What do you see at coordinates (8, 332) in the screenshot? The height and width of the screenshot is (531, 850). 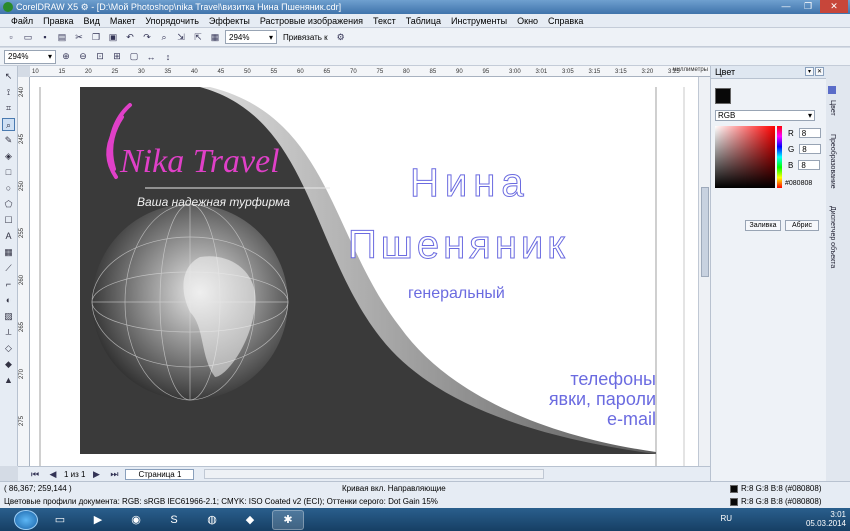 I see `eyedropper-tool-icon: ⟂` at bounding box center [8, 332].